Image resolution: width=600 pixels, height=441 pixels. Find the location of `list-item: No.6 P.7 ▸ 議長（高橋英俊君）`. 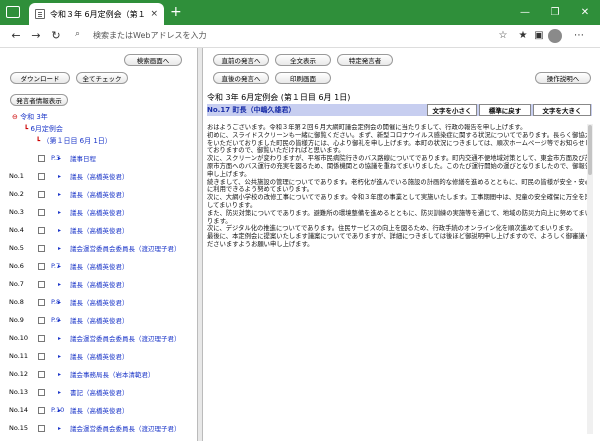

list-item: No.6 P.7 ▸ 議長（高橋英俊君） is located at coordinates (98, 266).